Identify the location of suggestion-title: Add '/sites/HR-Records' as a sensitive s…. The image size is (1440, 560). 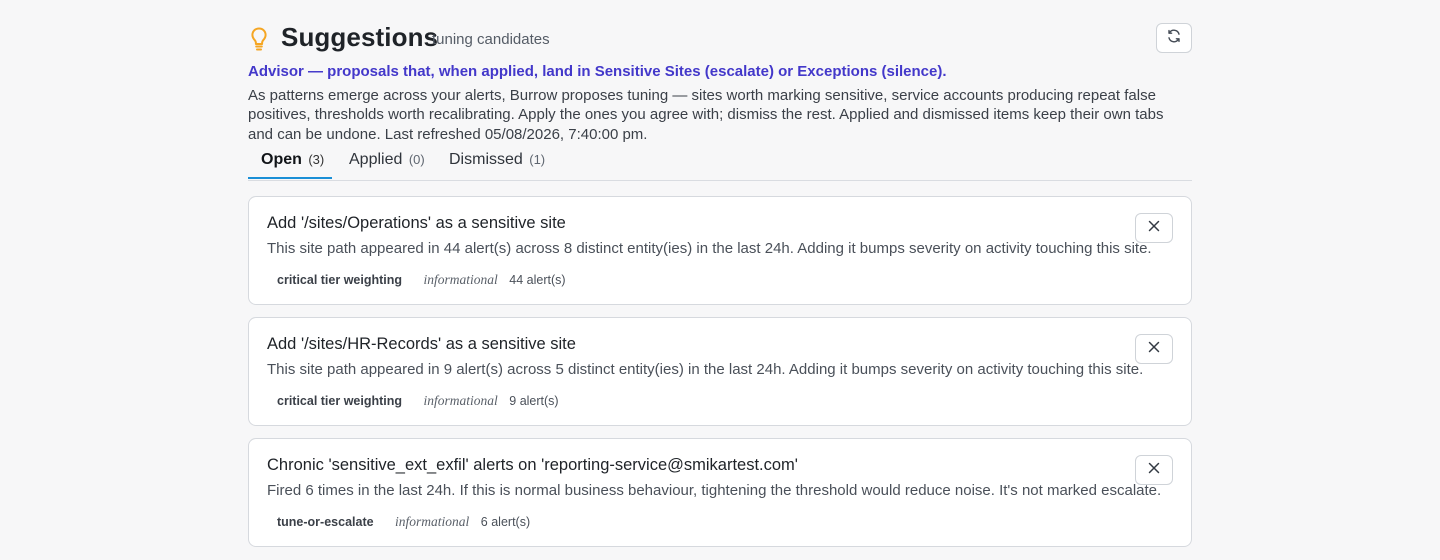
(421, 344).